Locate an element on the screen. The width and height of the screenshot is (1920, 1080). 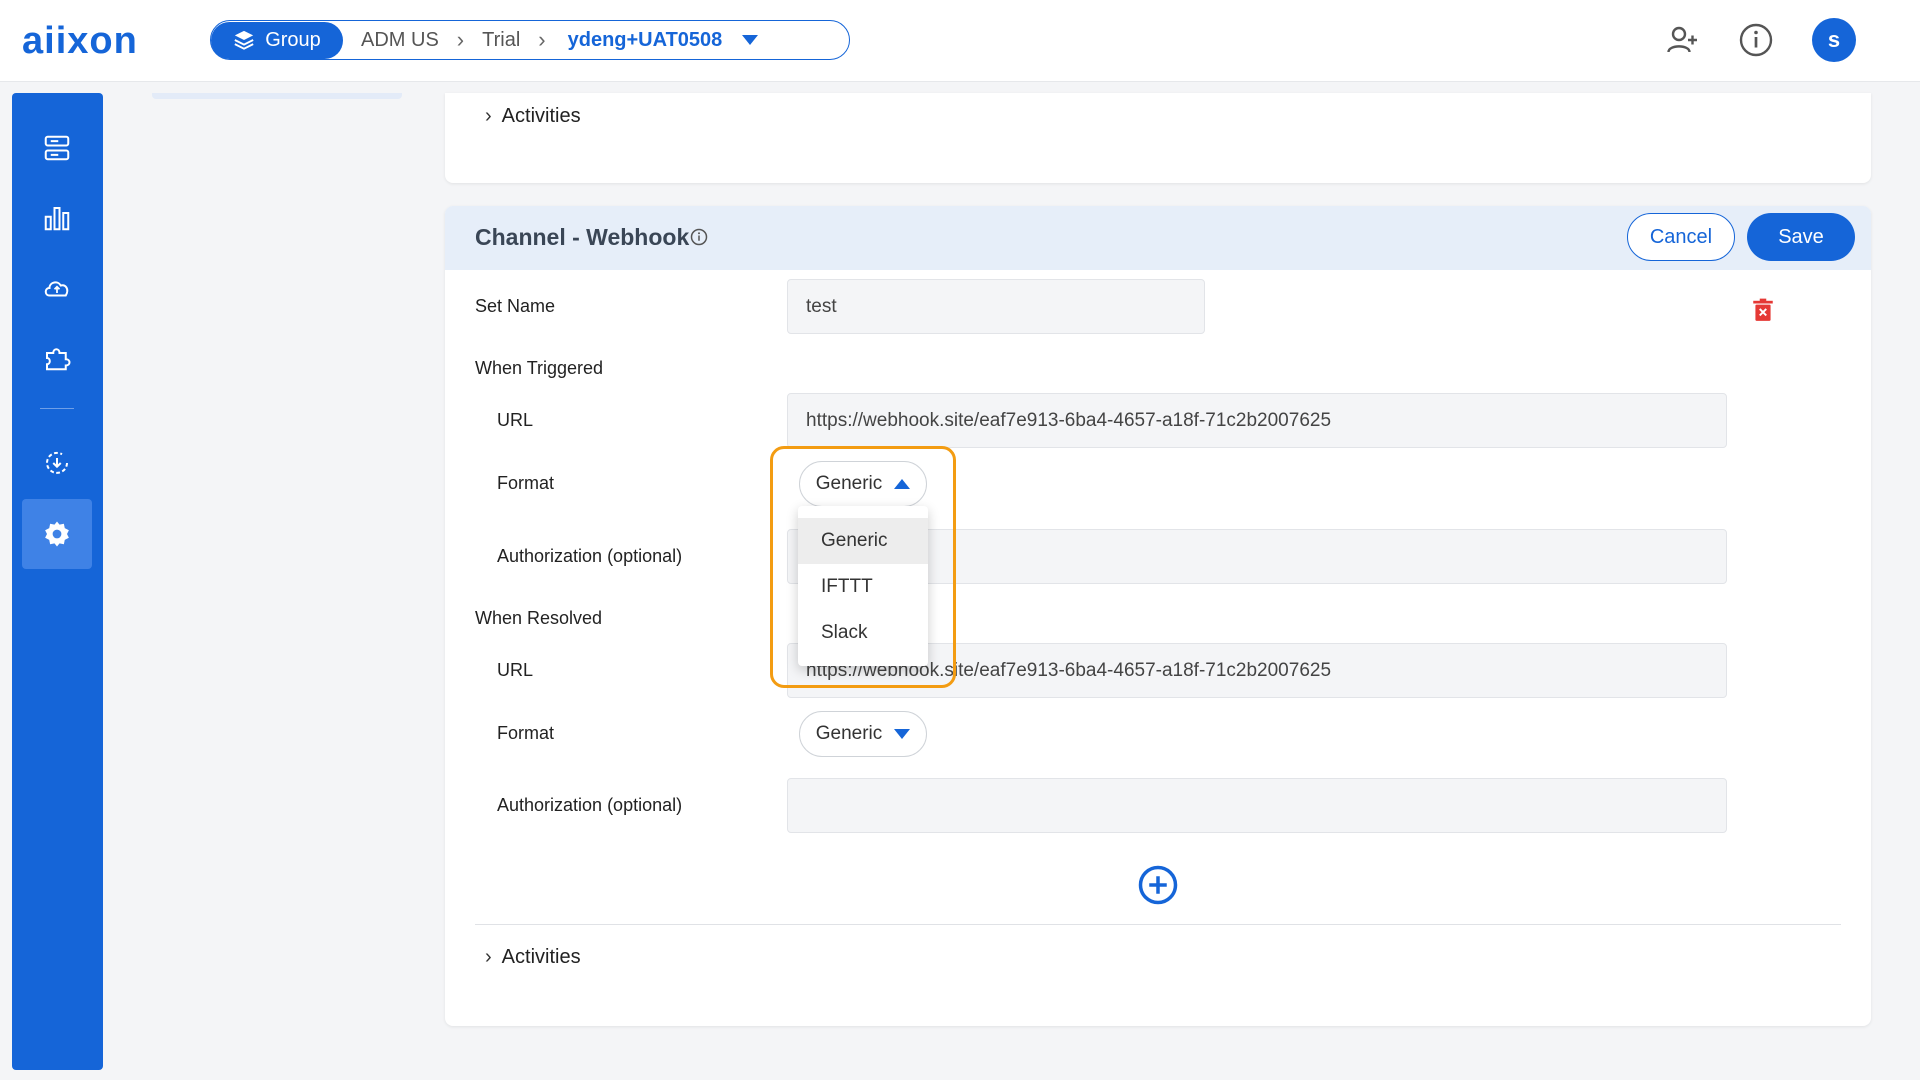
card-title: Channel - Webhook is located at coordinates (582, 237).